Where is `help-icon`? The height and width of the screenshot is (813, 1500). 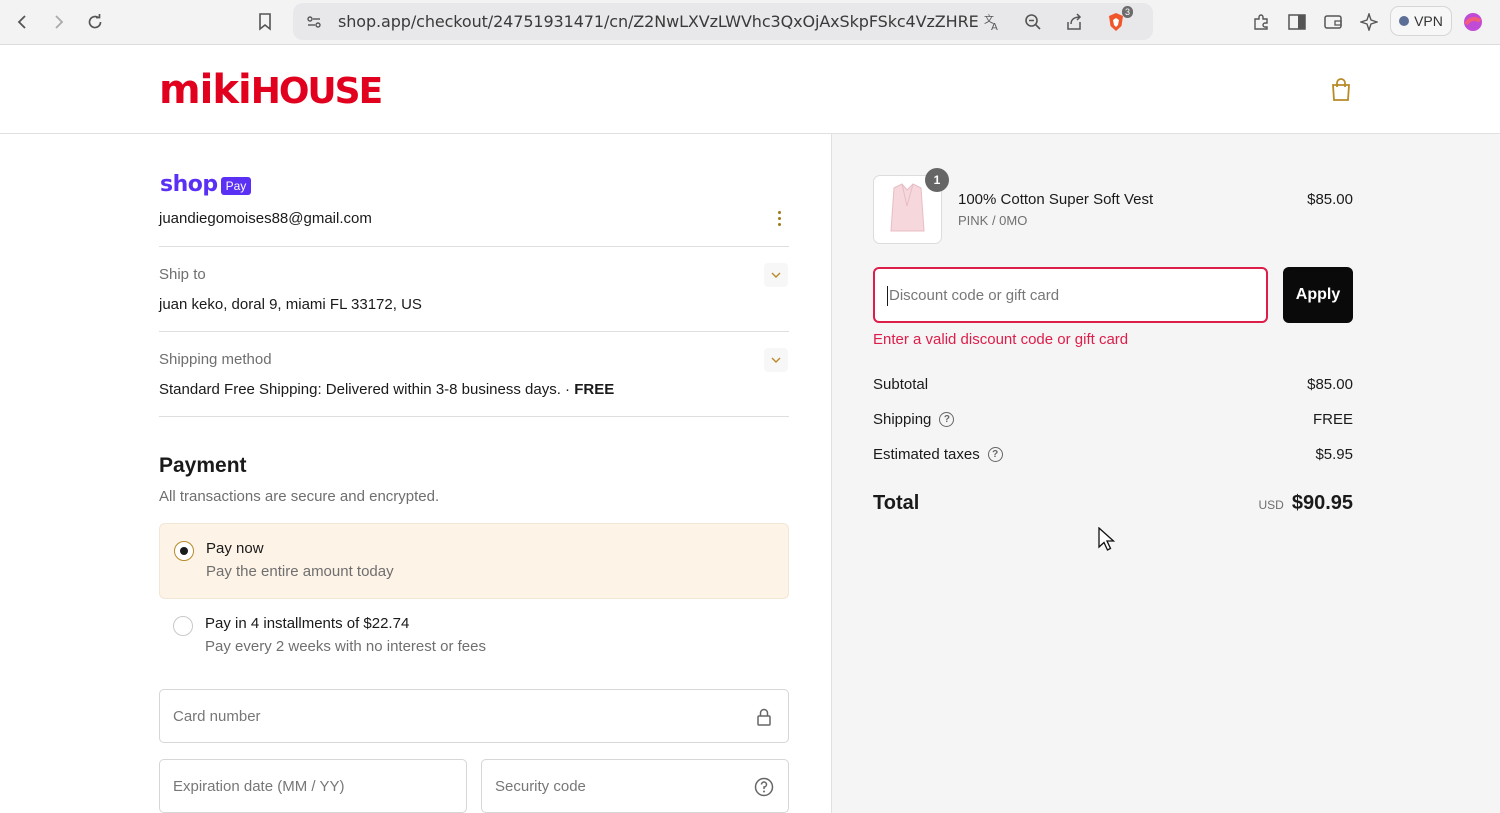 help-icon is located at coordinates (764, 787).